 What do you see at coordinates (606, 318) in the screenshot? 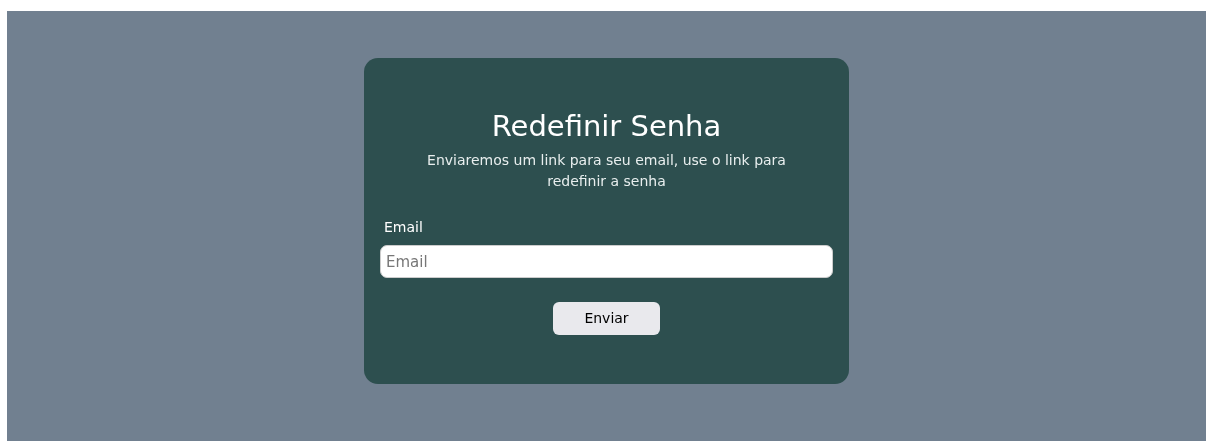
I see `submit-button: Enviar` at bounding box center [606, 318].